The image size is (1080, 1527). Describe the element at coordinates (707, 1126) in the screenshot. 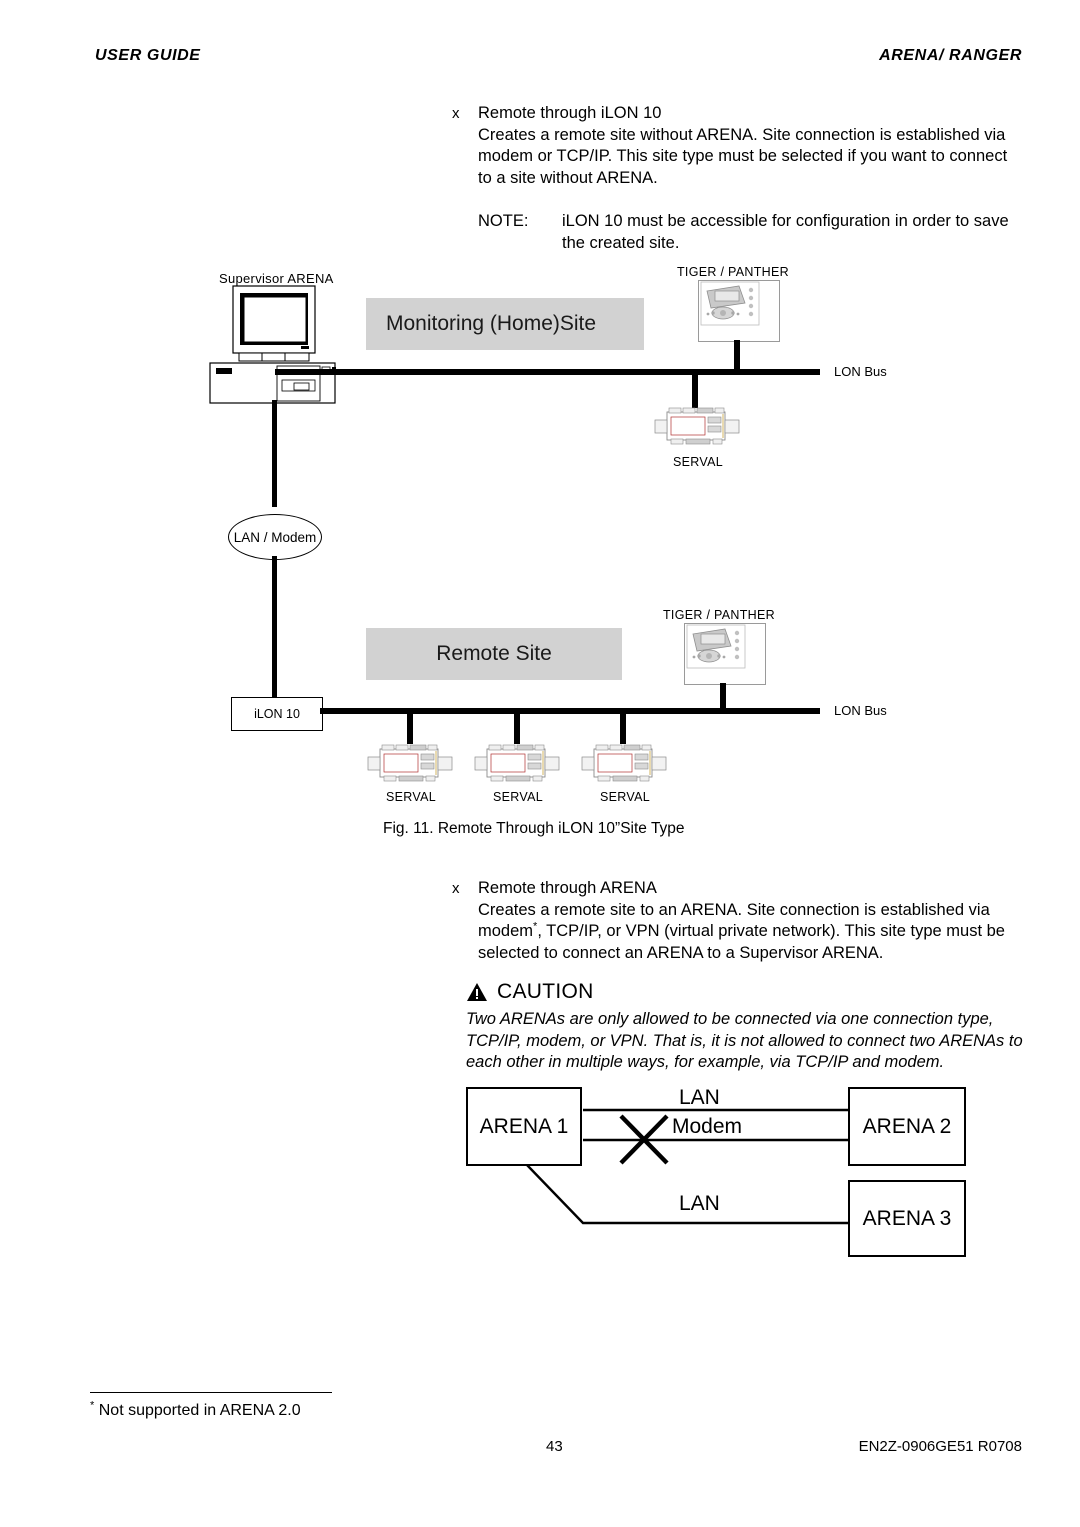

I see `modem-label: Modem` at that location.